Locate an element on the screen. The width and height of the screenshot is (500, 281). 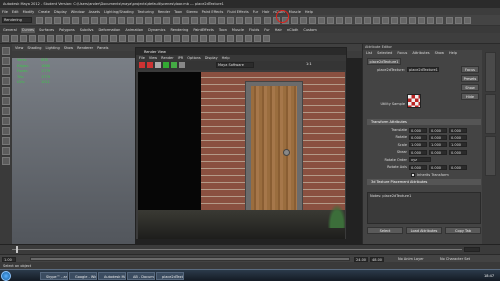
focus-button: Focus is located at coordinates (470, 69).